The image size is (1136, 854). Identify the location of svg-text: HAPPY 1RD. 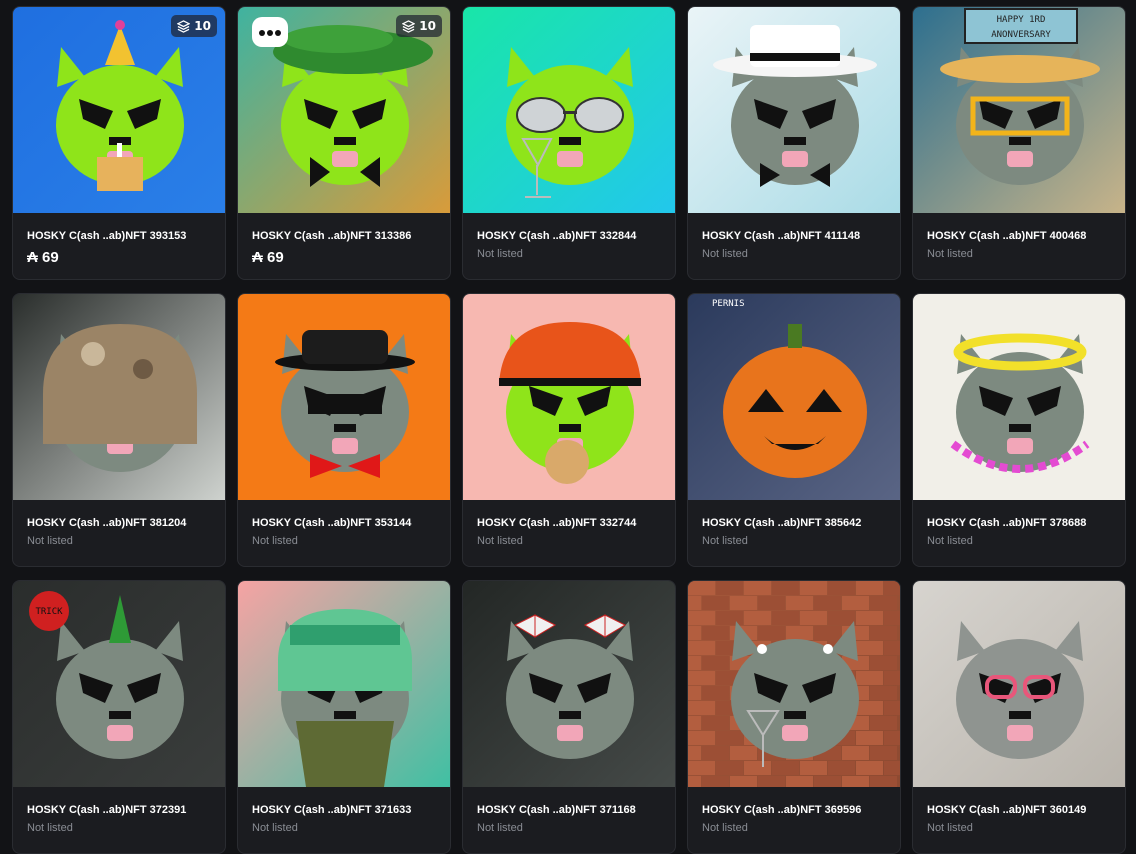
(1021, 20).